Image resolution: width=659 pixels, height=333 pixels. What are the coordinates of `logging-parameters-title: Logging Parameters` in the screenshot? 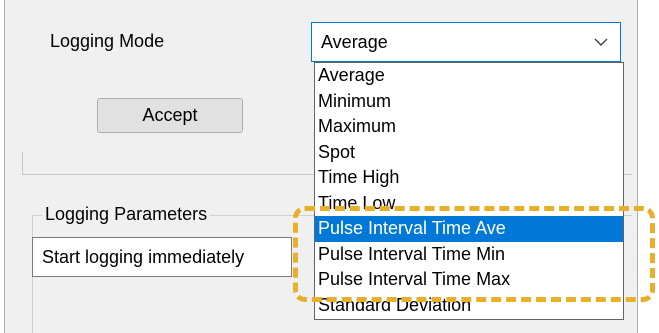 It's located at (126, 214).